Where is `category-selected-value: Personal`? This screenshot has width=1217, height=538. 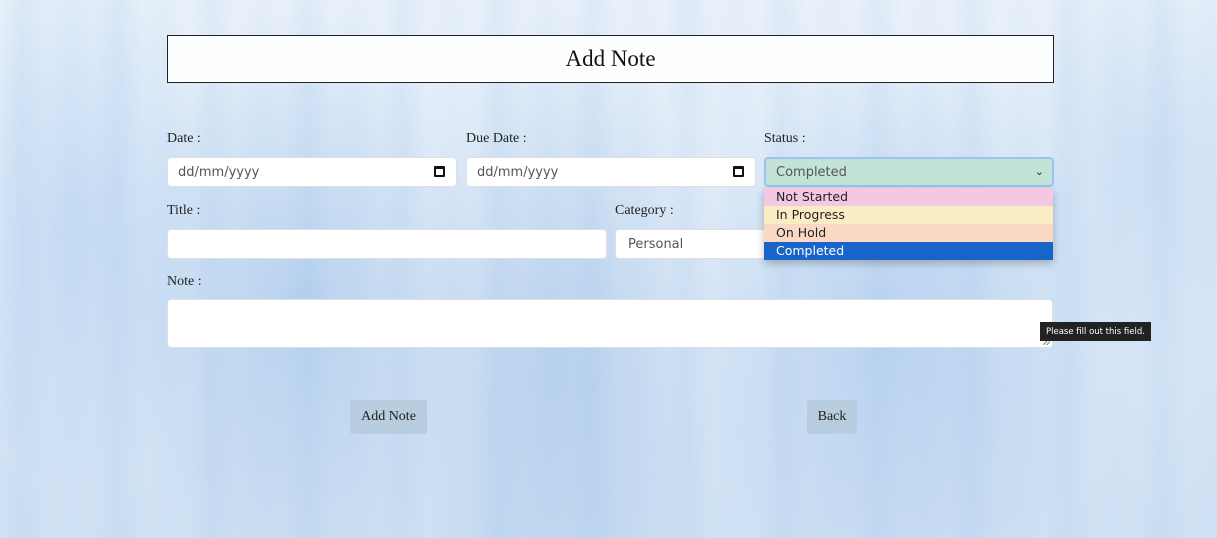 category-selected-value: Personal is located at coordinates (656, 244).